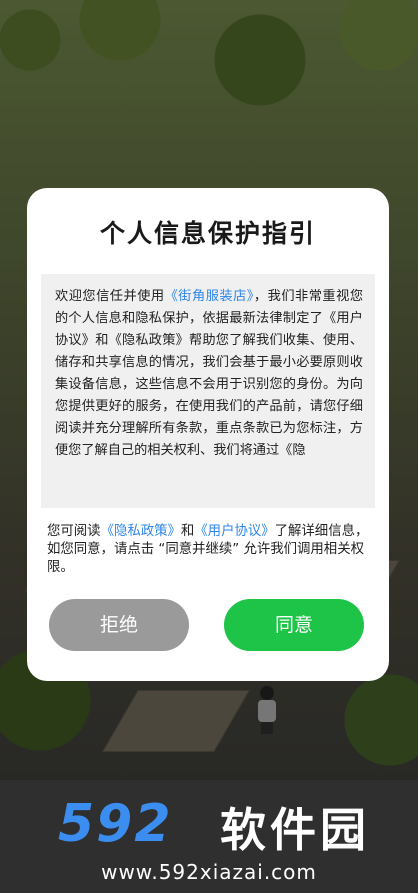 The height and width of the screenshot is (893, 418). What do you see at coordinates (209, 872) in the screenshot?
I see `watermark-url: www.592xiazai.com` at bounding box center [209, 872].